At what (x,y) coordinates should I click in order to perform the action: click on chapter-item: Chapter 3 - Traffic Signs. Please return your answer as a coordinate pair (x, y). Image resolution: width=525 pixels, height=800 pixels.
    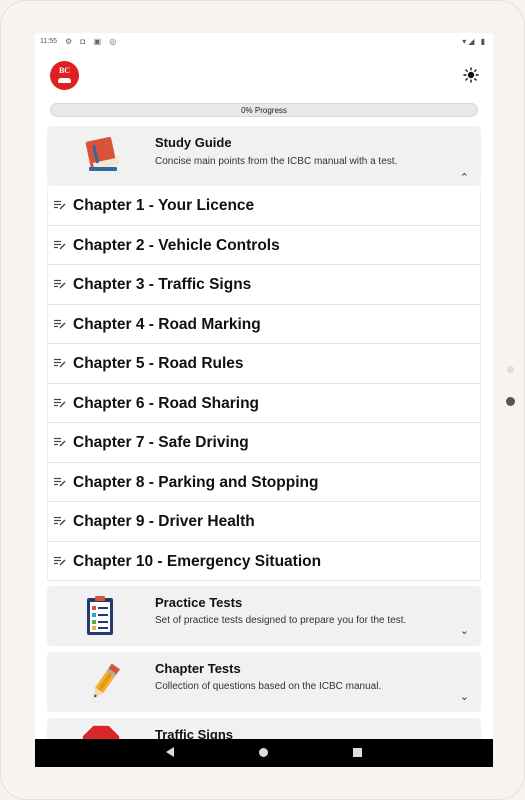
    Looking at the image, I should click on (264, 285).